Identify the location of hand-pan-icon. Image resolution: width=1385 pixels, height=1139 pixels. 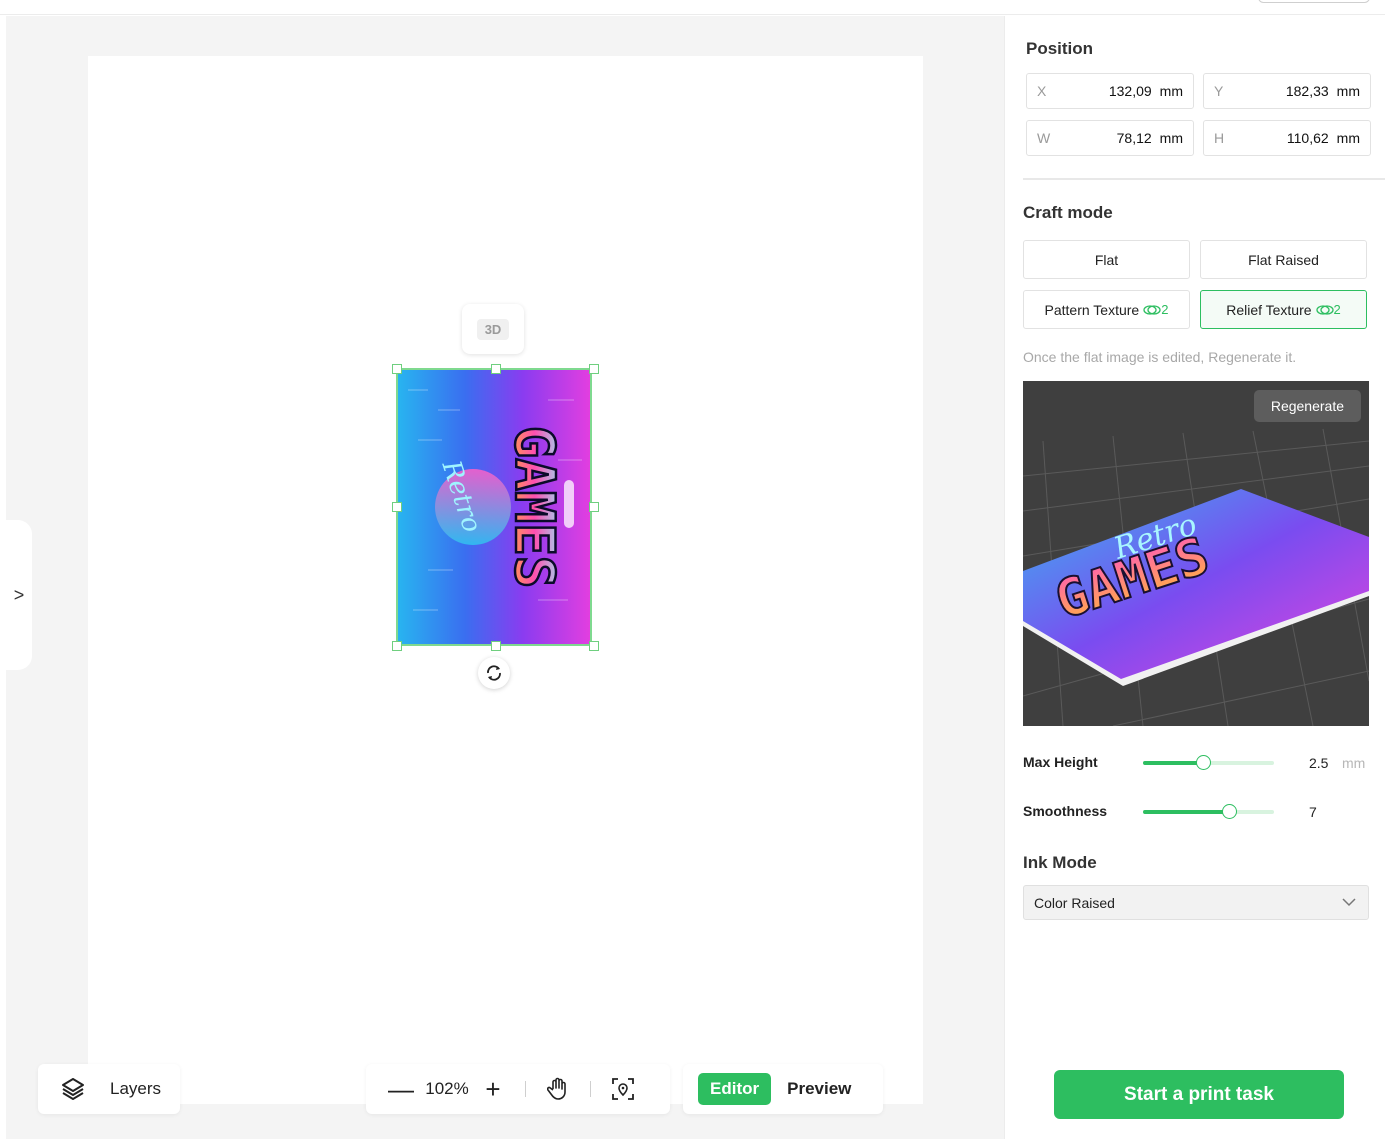
(556, 1088).